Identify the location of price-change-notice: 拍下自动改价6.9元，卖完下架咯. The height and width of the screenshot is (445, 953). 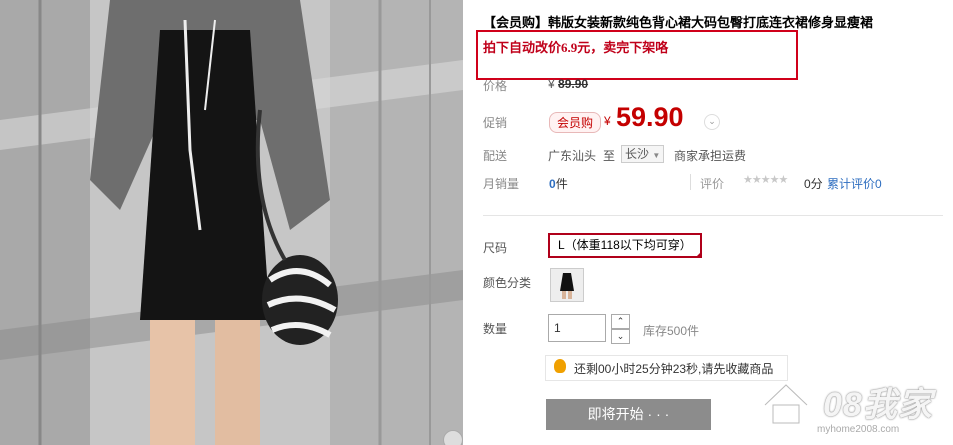
(576, 47).